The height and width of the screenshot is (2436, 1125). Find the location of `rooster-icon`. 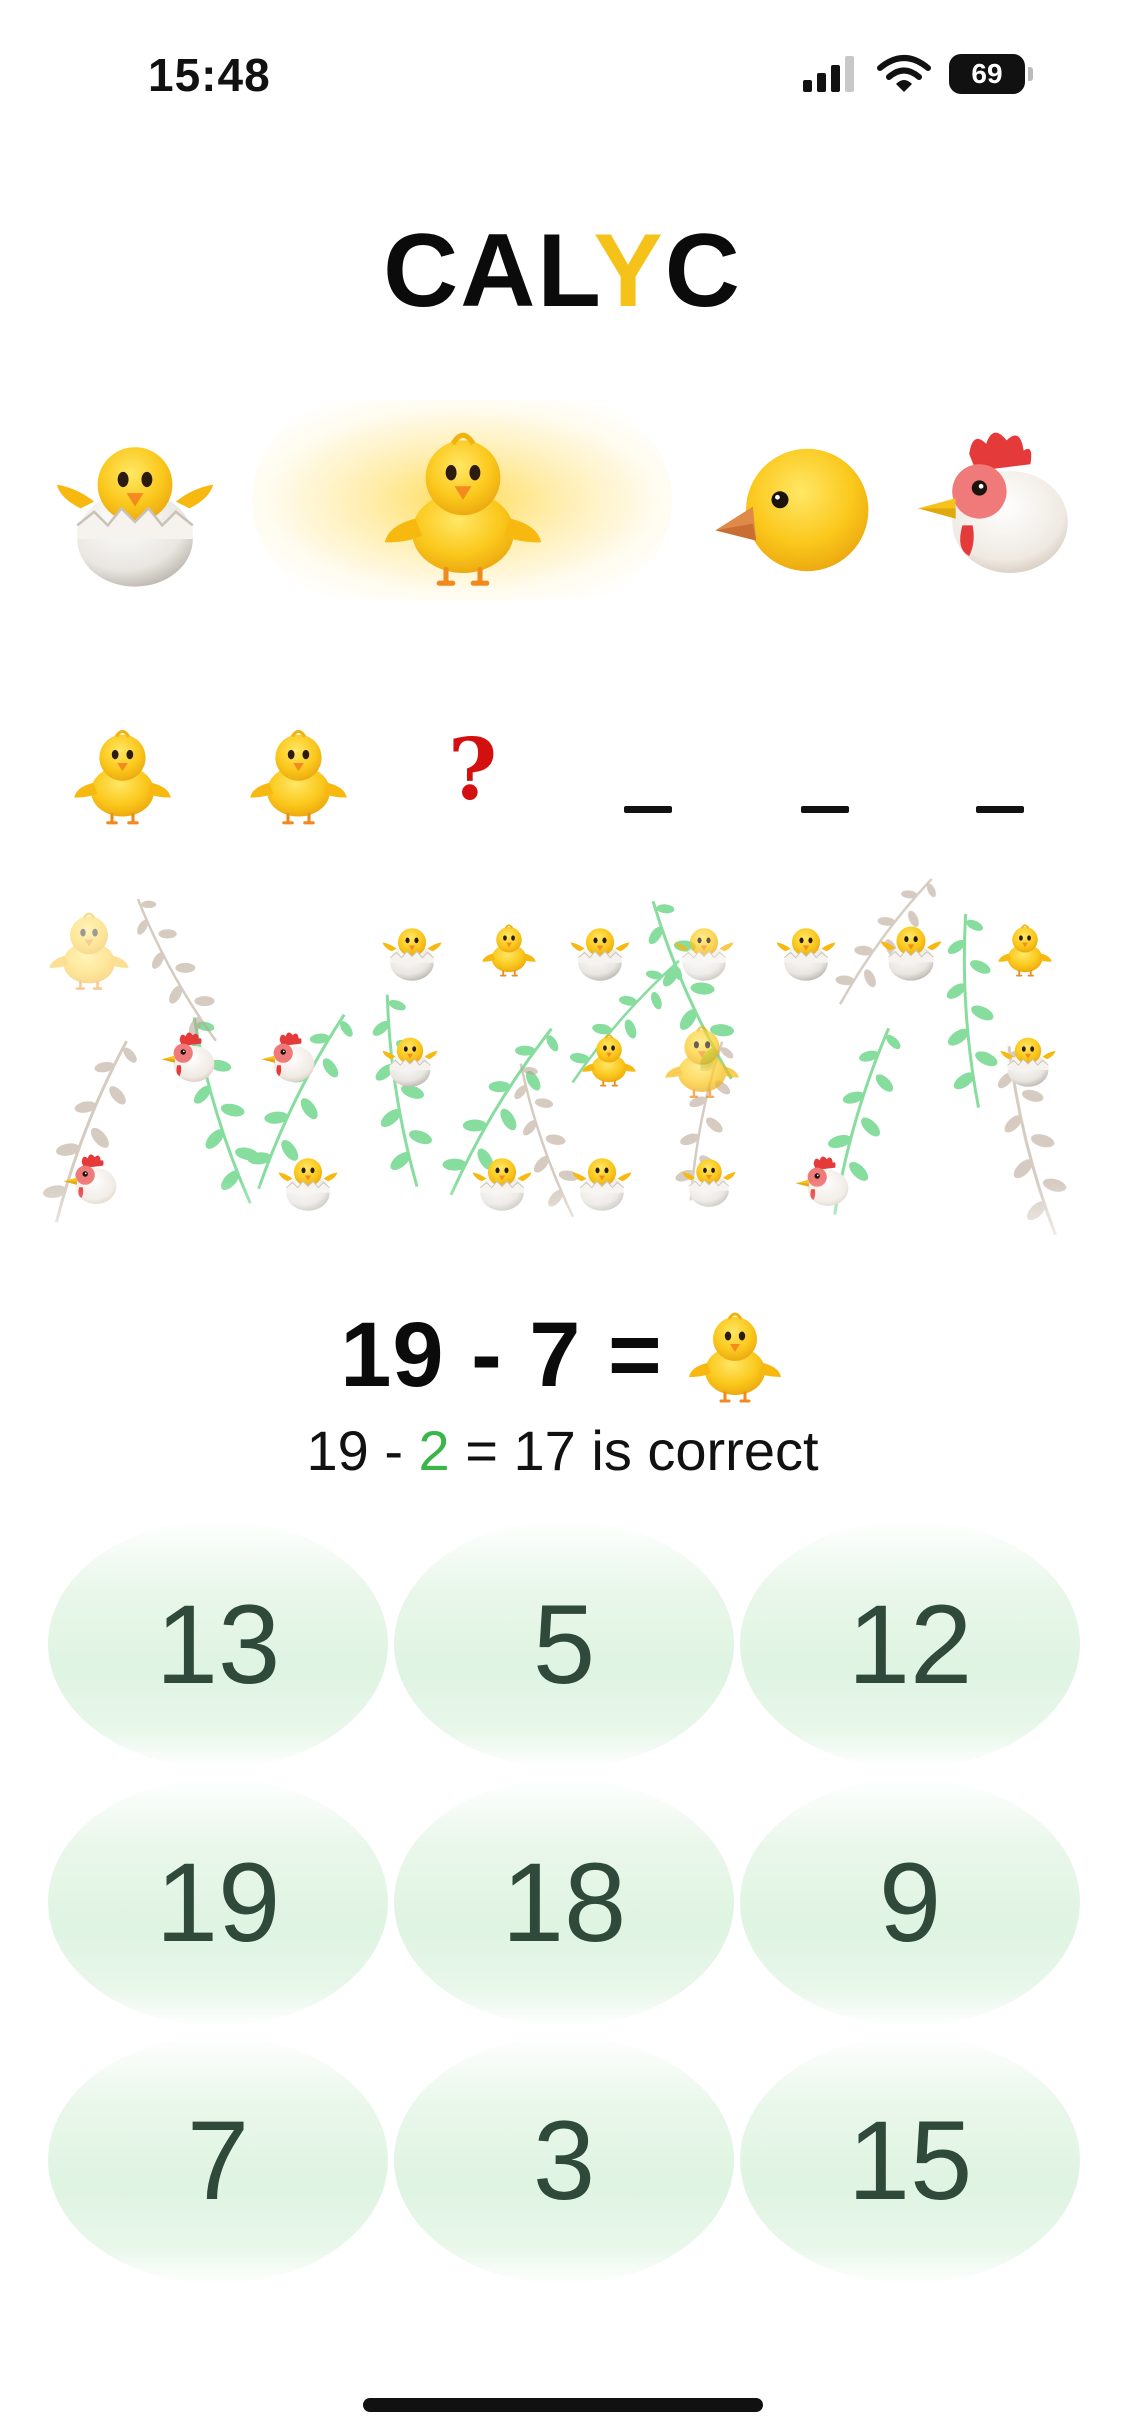

rooster-icon is located at coordinates (993, 505).